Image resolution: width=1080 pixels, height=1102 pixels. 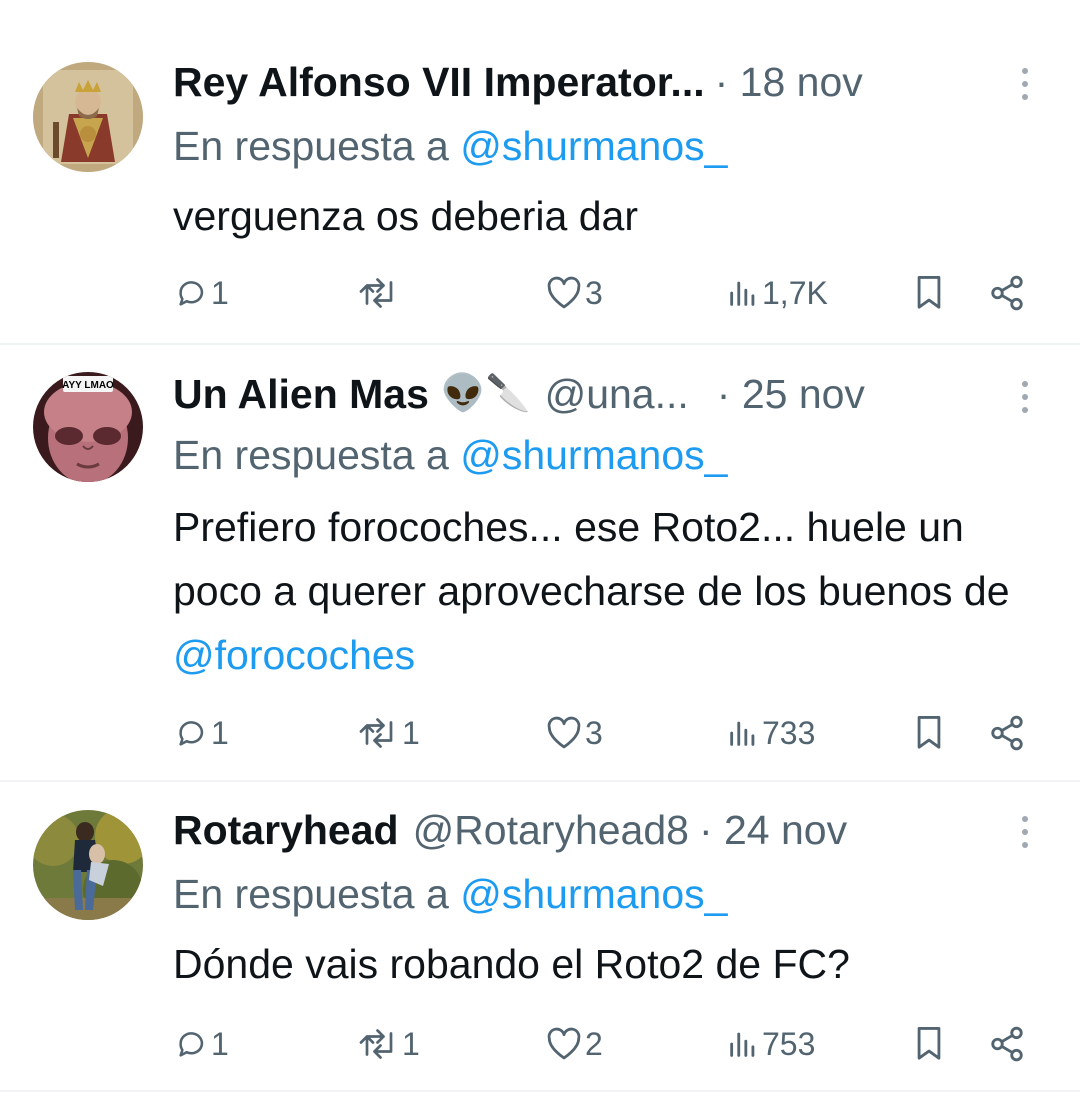 I want to click on alien-face: AYY LMAO, so click(x=88, y=427).